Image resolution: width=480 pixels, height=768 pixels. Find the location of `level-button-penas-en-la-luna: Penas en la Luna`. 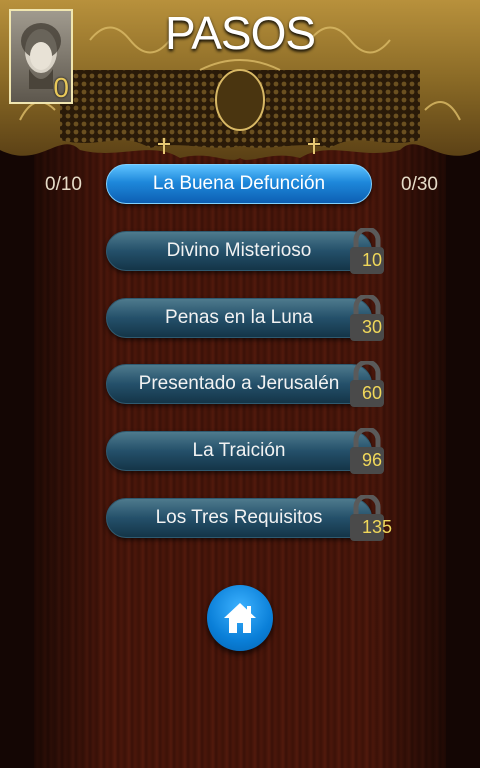

level-button-penas-en-la-luna: Penas en la Luna is located at coordinates (239, 318).